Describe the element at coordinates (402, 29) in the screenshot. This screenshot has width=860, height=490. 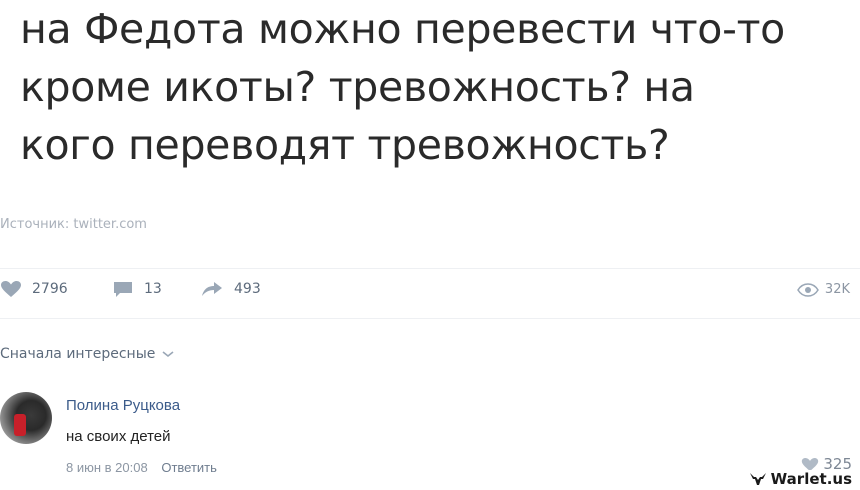
I see `post-line: на Федота можно перевести что-то` at that location.